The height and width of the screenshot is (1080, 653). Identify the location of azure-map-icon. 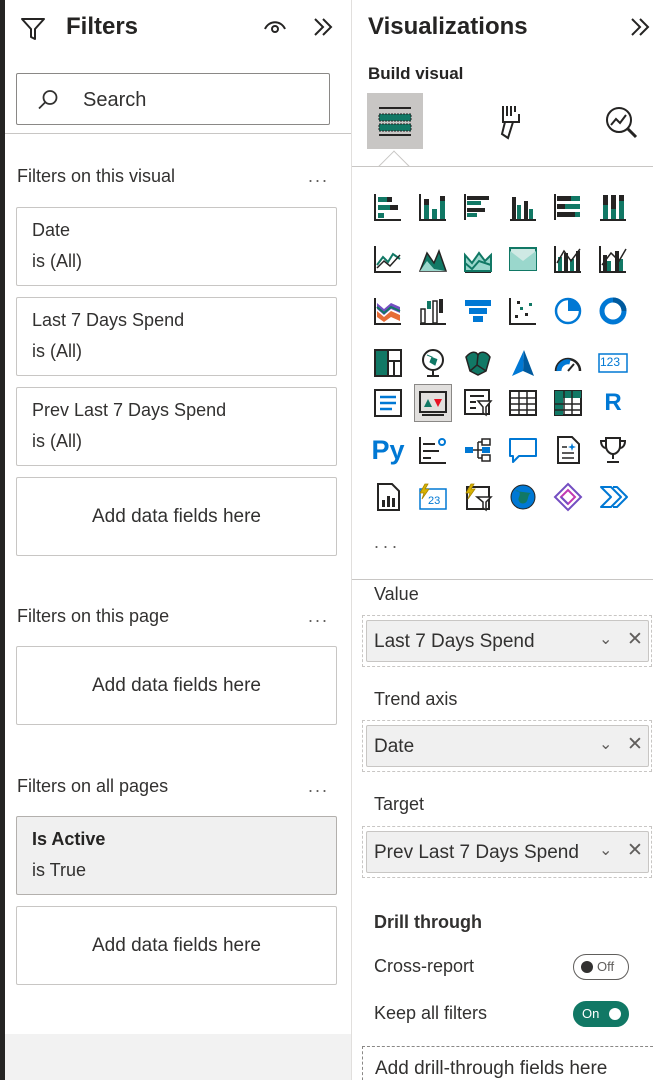
(523, 363).